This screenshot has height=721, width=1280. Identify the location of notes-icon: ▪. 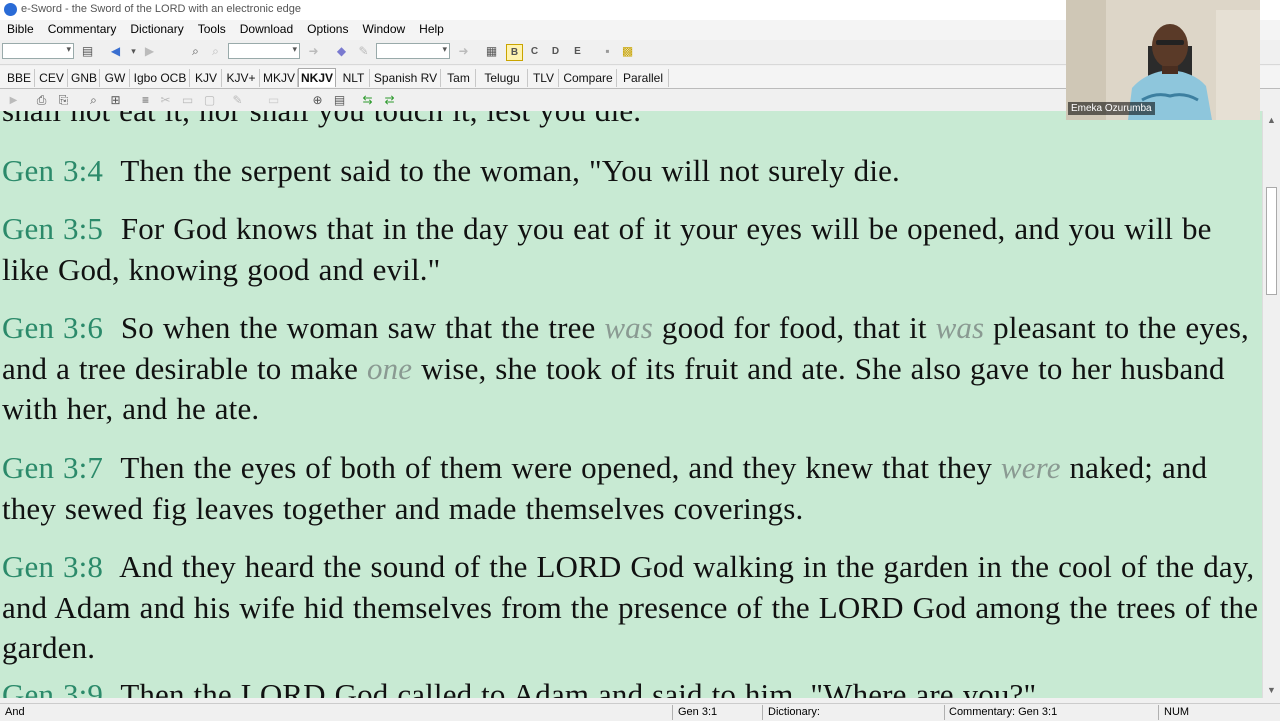
(607, 51).